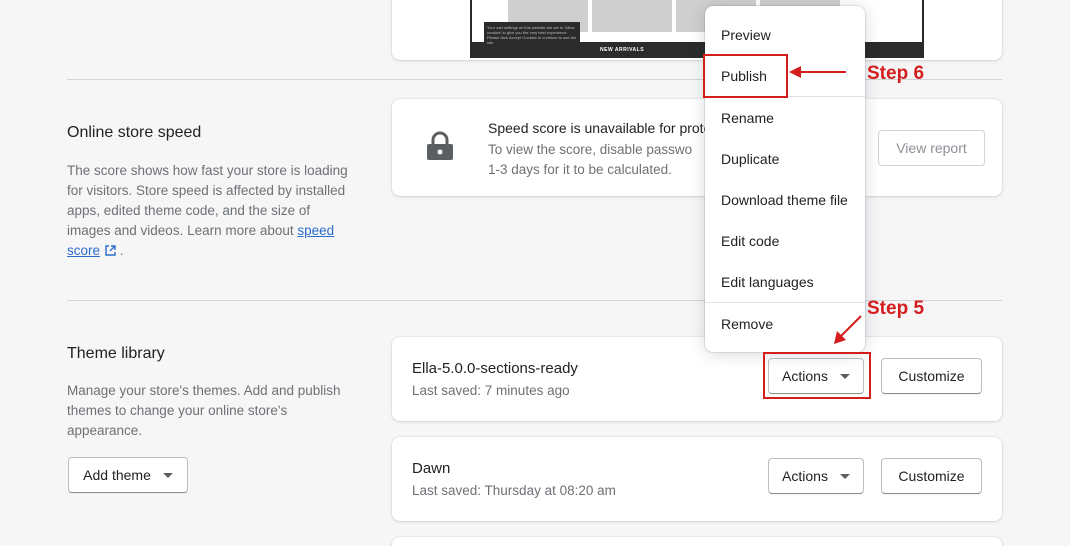 Image resolution: width=1070 pixels, height=546 pixels. Describe the element at coordinates (495, 368) in the screenshot. I see `theme-name: Ella-5.0.0-sections-ready` at that location.